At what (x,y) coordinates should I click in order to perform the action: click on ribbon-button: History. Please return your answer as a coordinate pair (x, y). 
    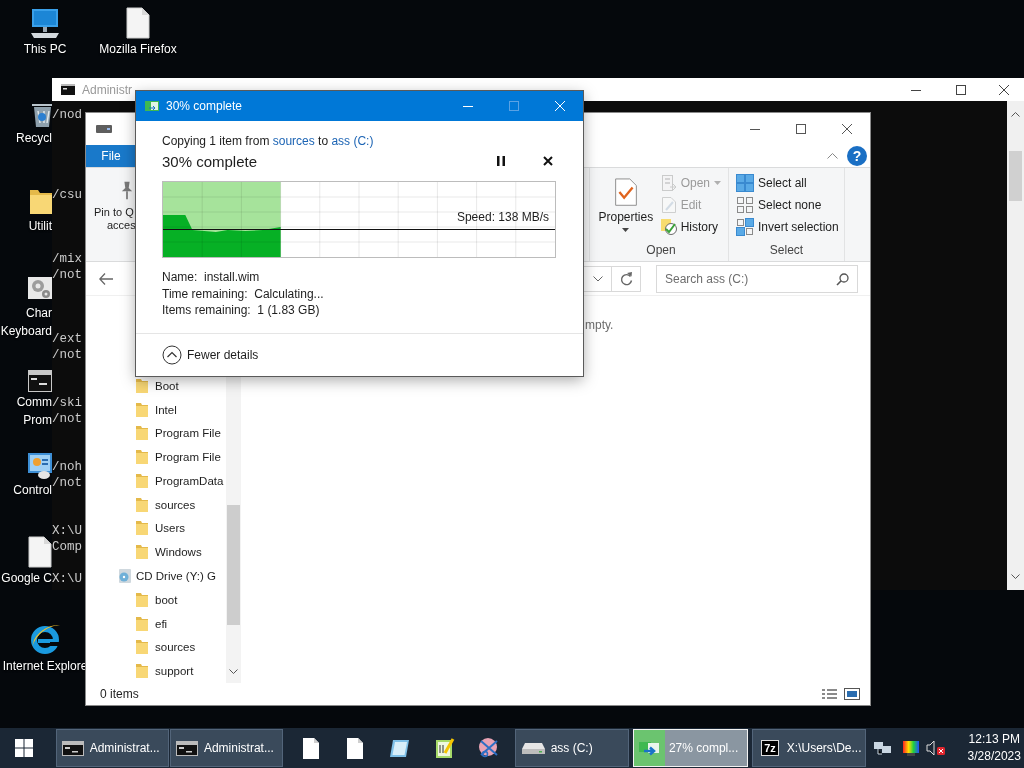
    Looking at the image, I should click on (690, 227).